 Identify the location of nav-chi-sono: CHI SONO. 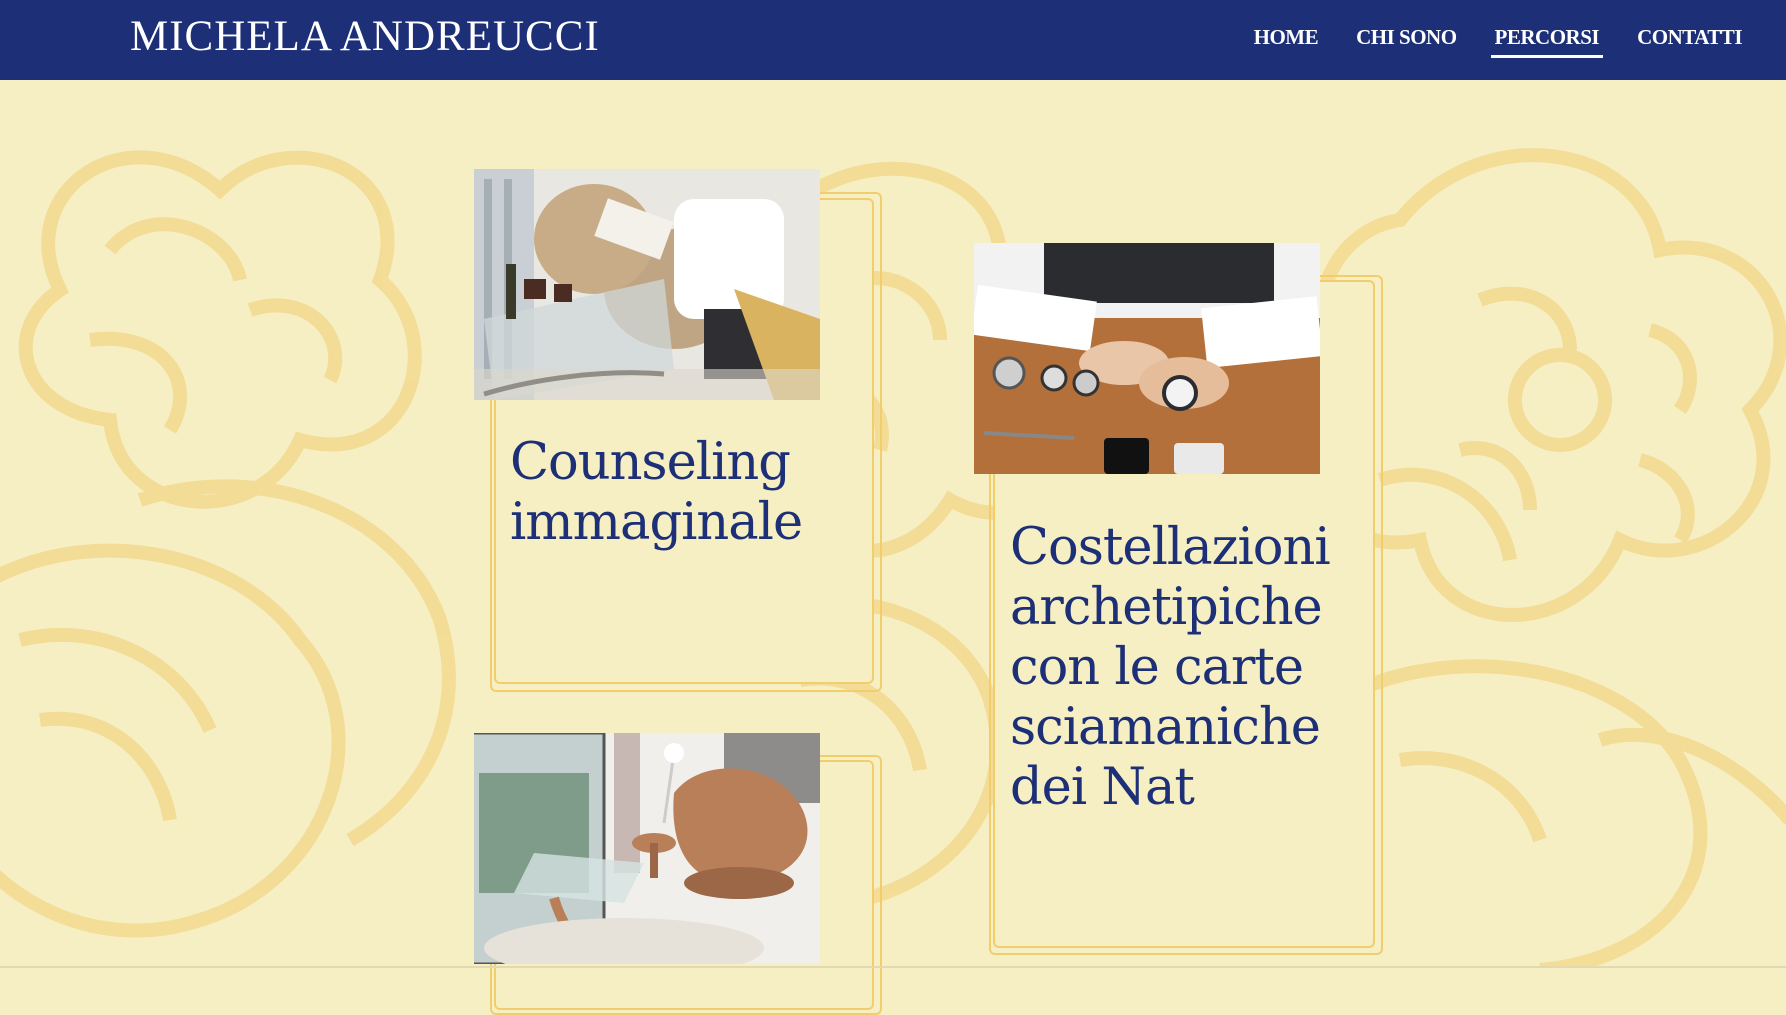
(1406, 41).